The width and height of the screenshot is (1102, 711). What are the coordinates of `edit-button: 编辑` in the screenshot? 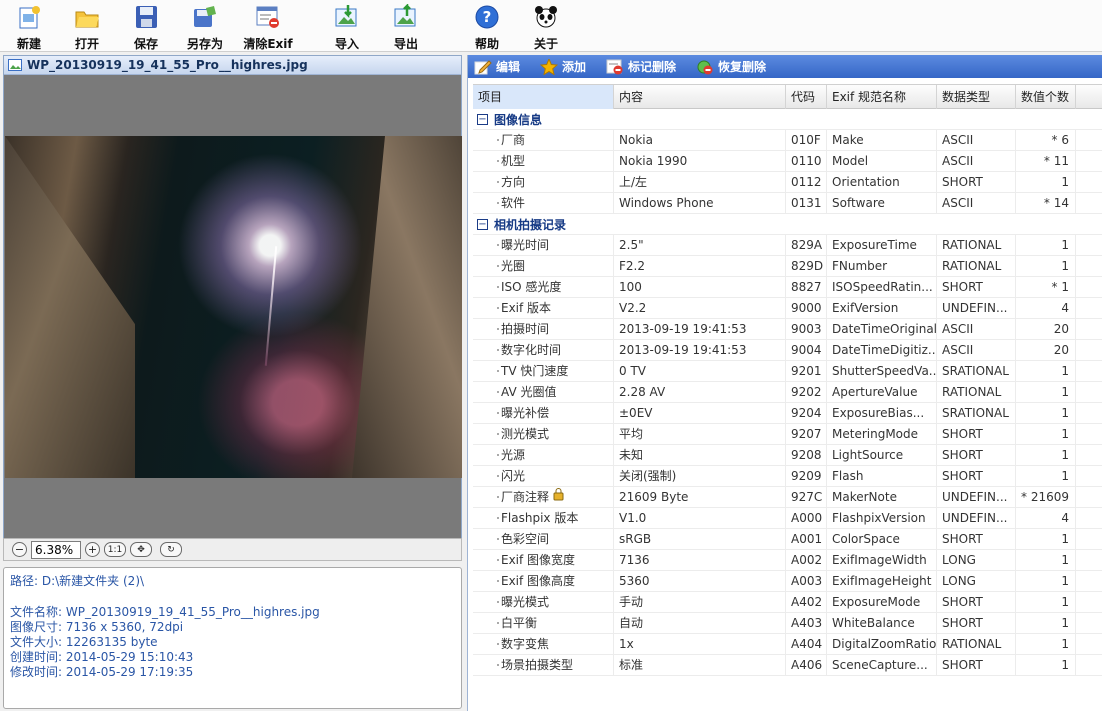 It's located at (497, 66).